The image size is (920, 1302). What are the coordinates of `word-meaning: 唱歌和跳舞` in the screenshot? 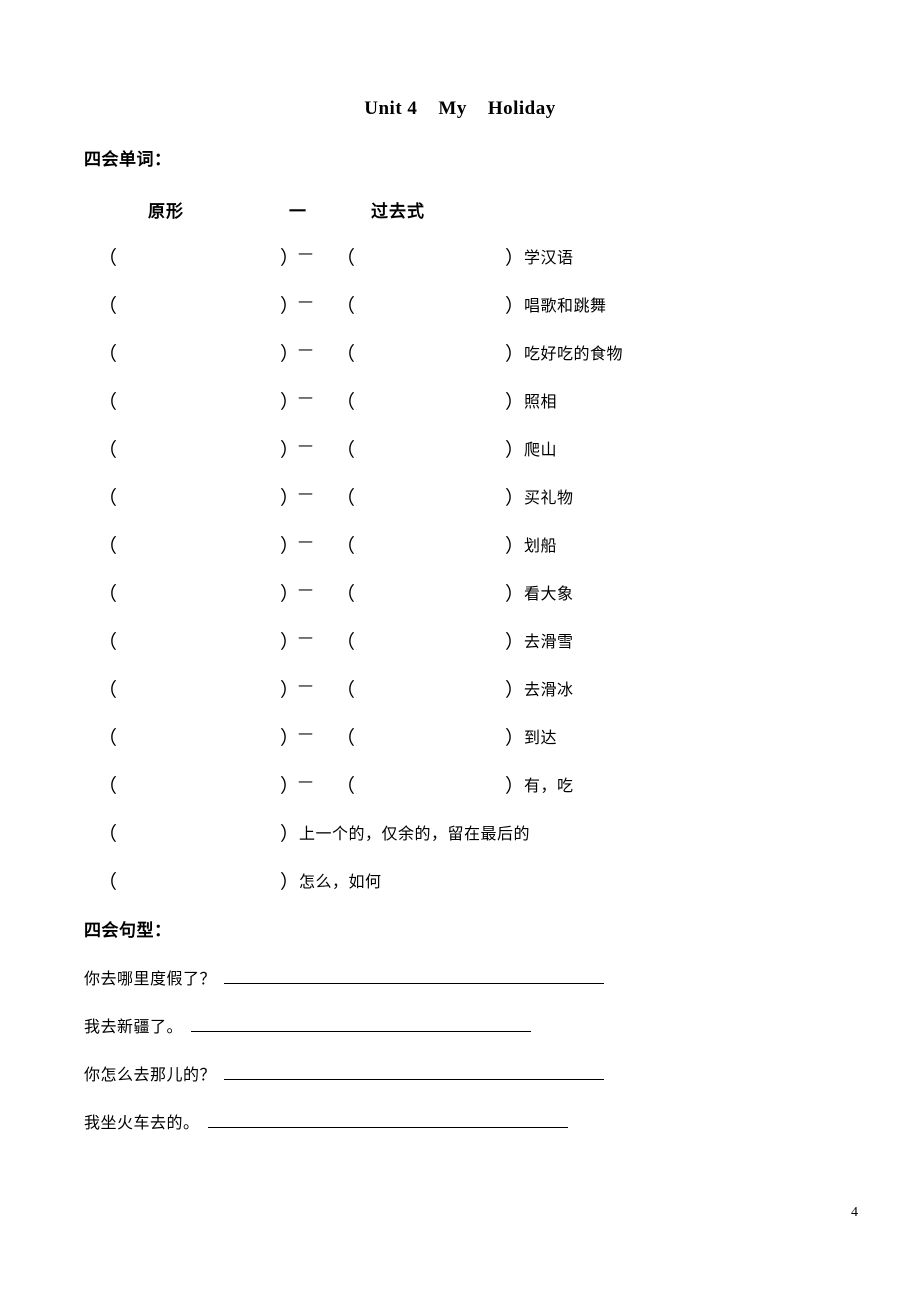 It's located at (565, 305).